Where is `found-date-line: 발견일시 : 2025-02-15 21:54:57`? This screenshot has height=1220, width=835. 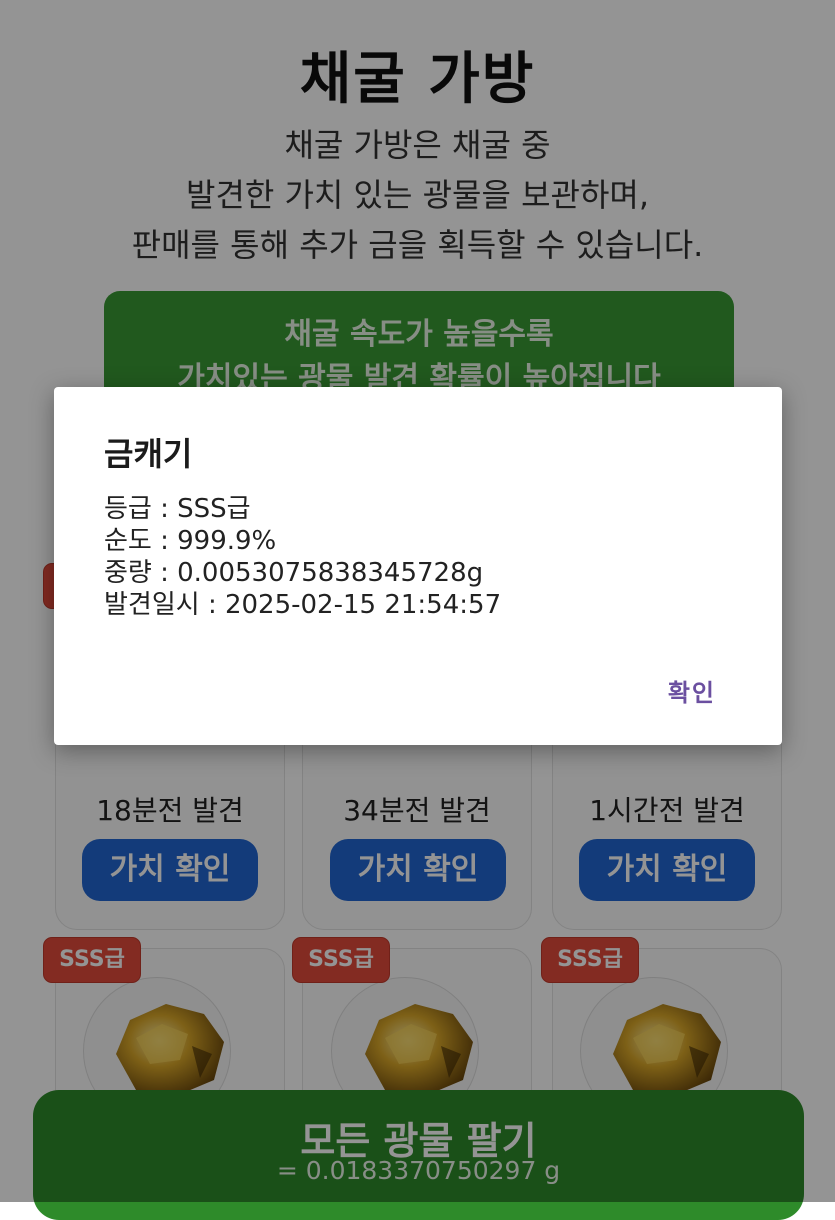 found-date-line: 발견일시 : 2025-02-15 21:54:57 is located at coordinates (303, 605).